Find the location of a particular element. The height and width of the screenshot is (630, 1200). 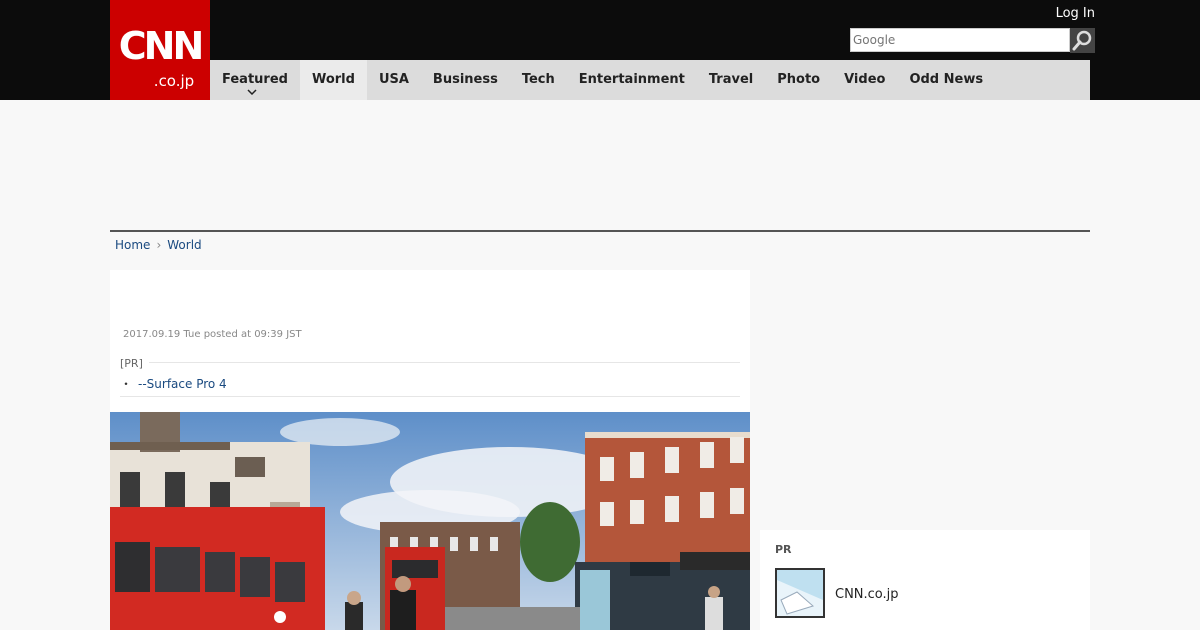

breadcrumb: Home › World is located at coordinates (158, 245).